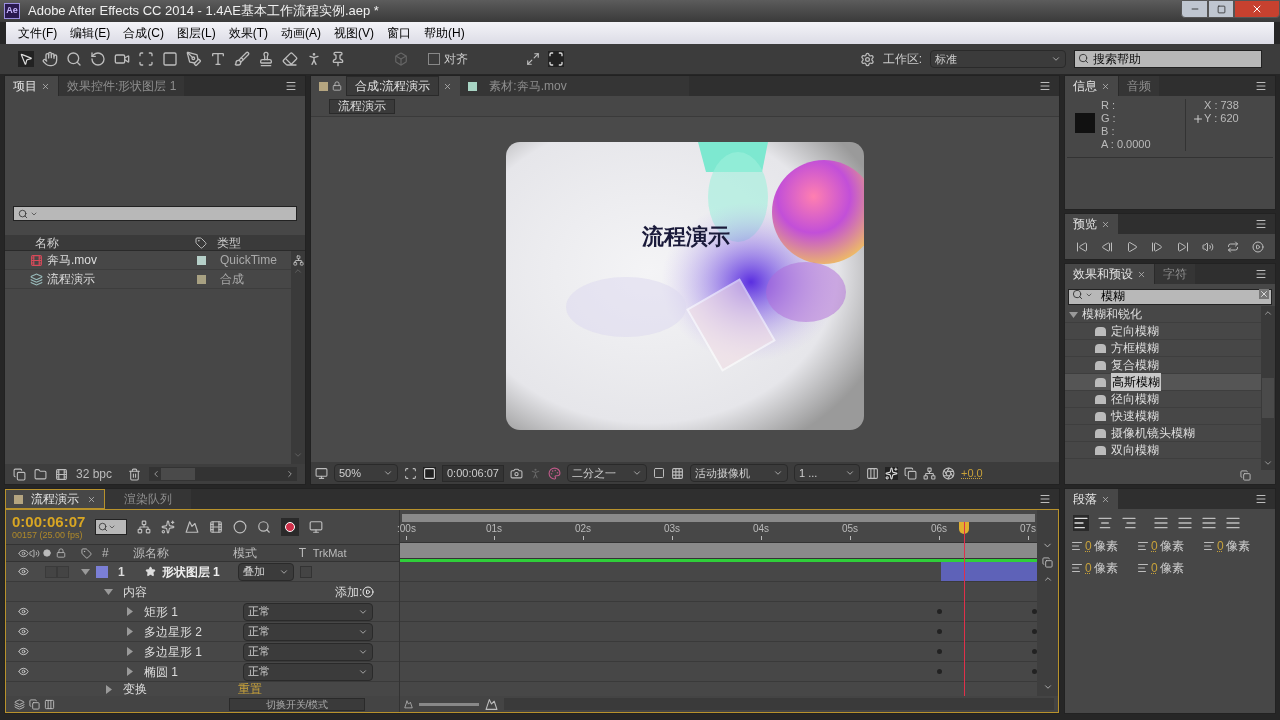 Image resolution: width=1280 pixels, height=720 pixels. What do you see at coordinates (434, 59) in the screenshot?
I see `snap-checkbox` at bounding box center [434, 59].